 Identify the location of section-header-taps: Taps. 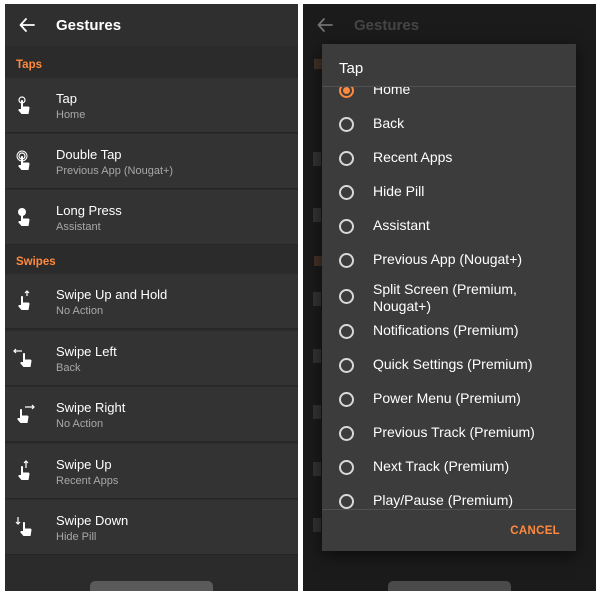
(29, 65).